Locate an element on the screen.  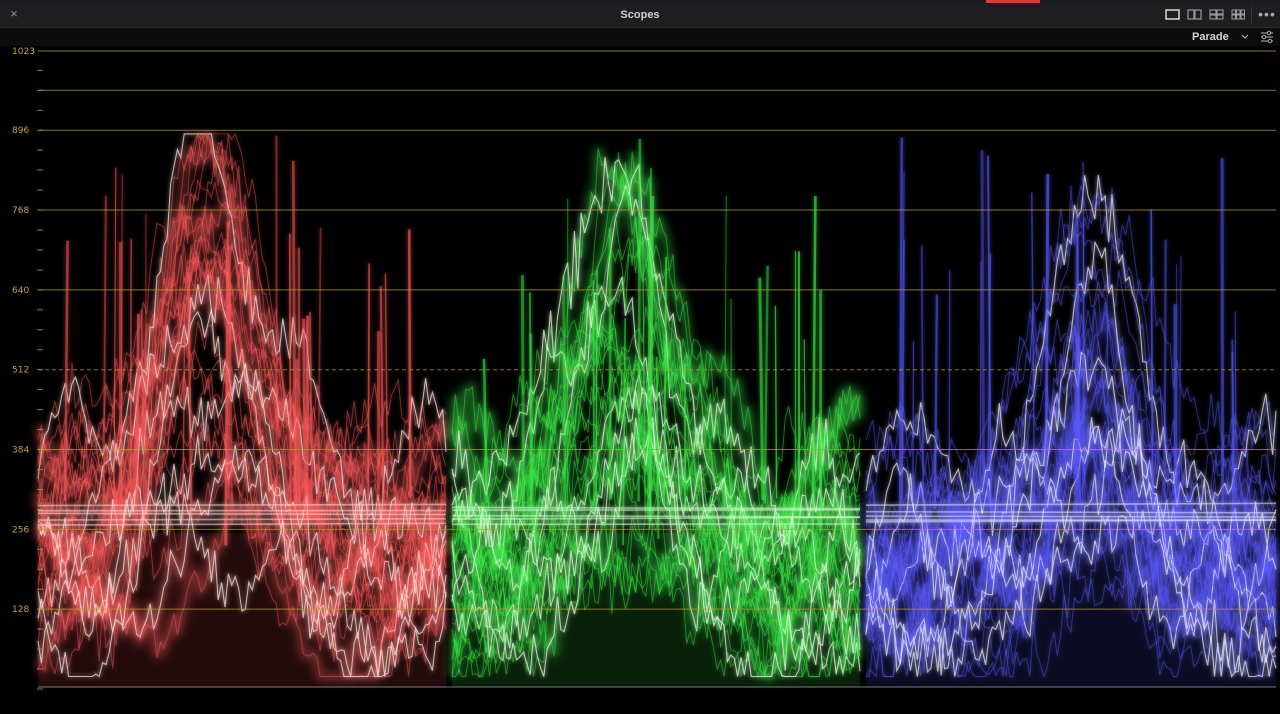
single-view-icon is located at coordinates (1173, 15).